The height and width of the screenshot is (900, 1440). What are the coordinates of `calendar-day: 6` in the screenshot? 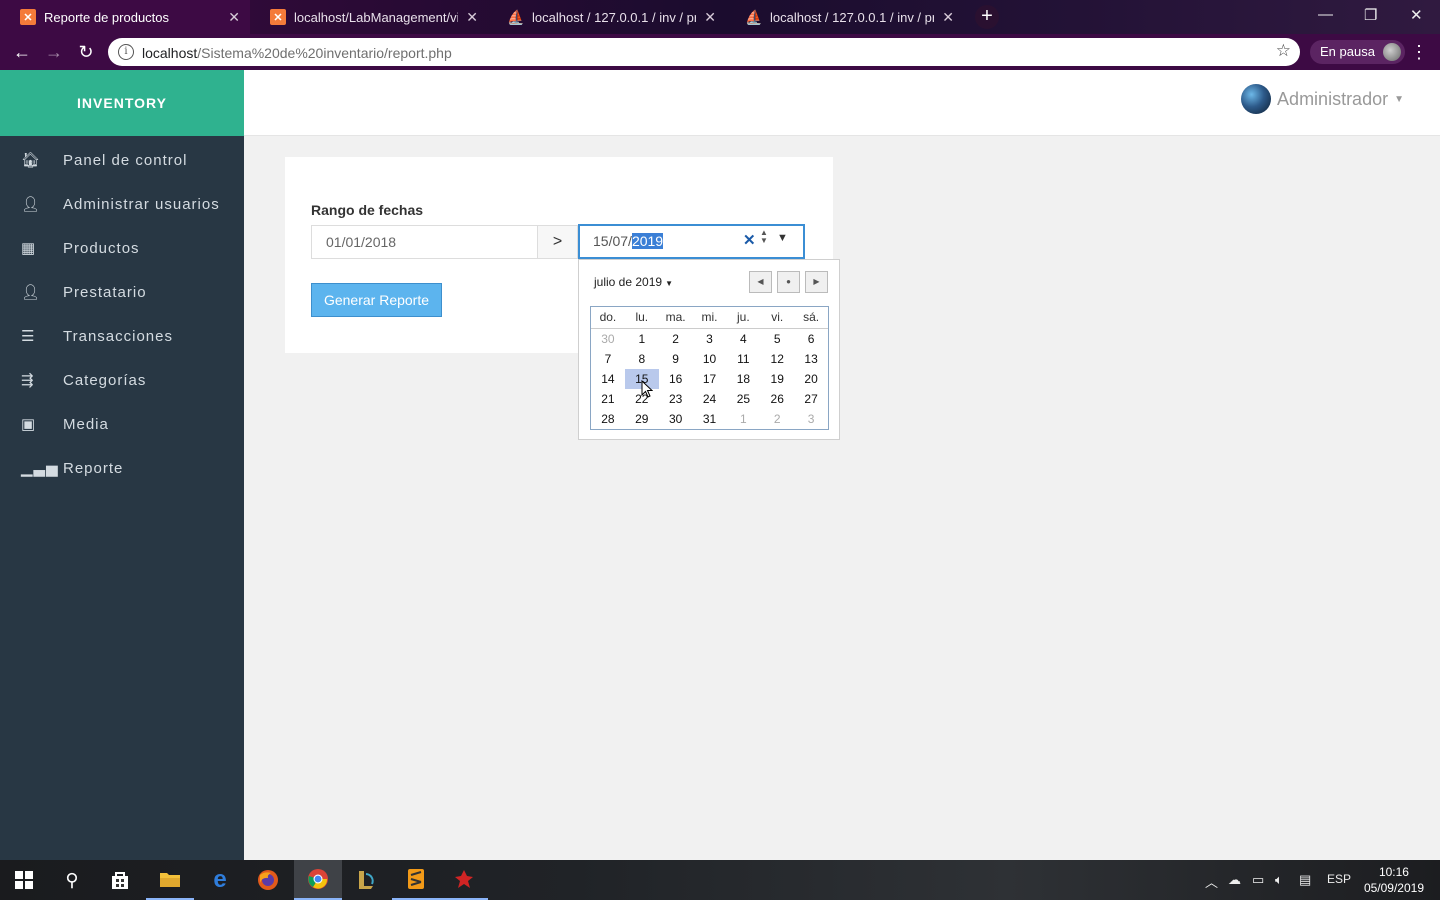 It's located at (811, 339).